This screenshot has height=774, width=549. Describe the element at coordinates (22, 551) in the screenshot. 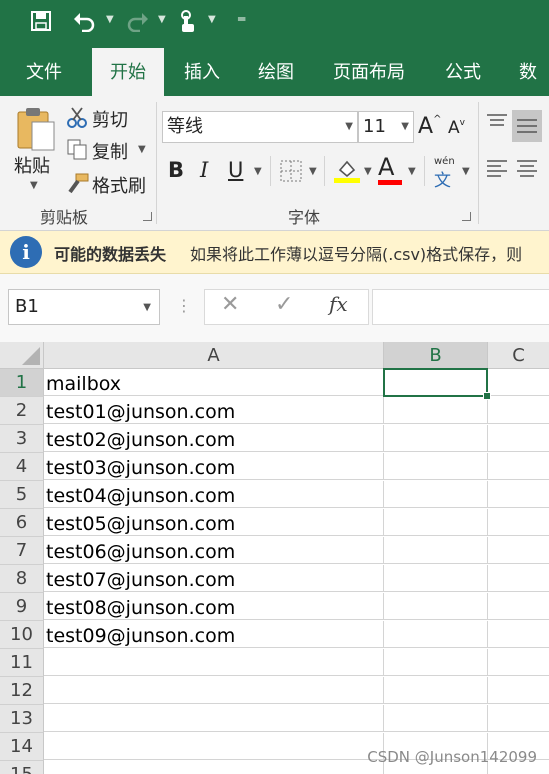

I see `row-header: 7` at that location.